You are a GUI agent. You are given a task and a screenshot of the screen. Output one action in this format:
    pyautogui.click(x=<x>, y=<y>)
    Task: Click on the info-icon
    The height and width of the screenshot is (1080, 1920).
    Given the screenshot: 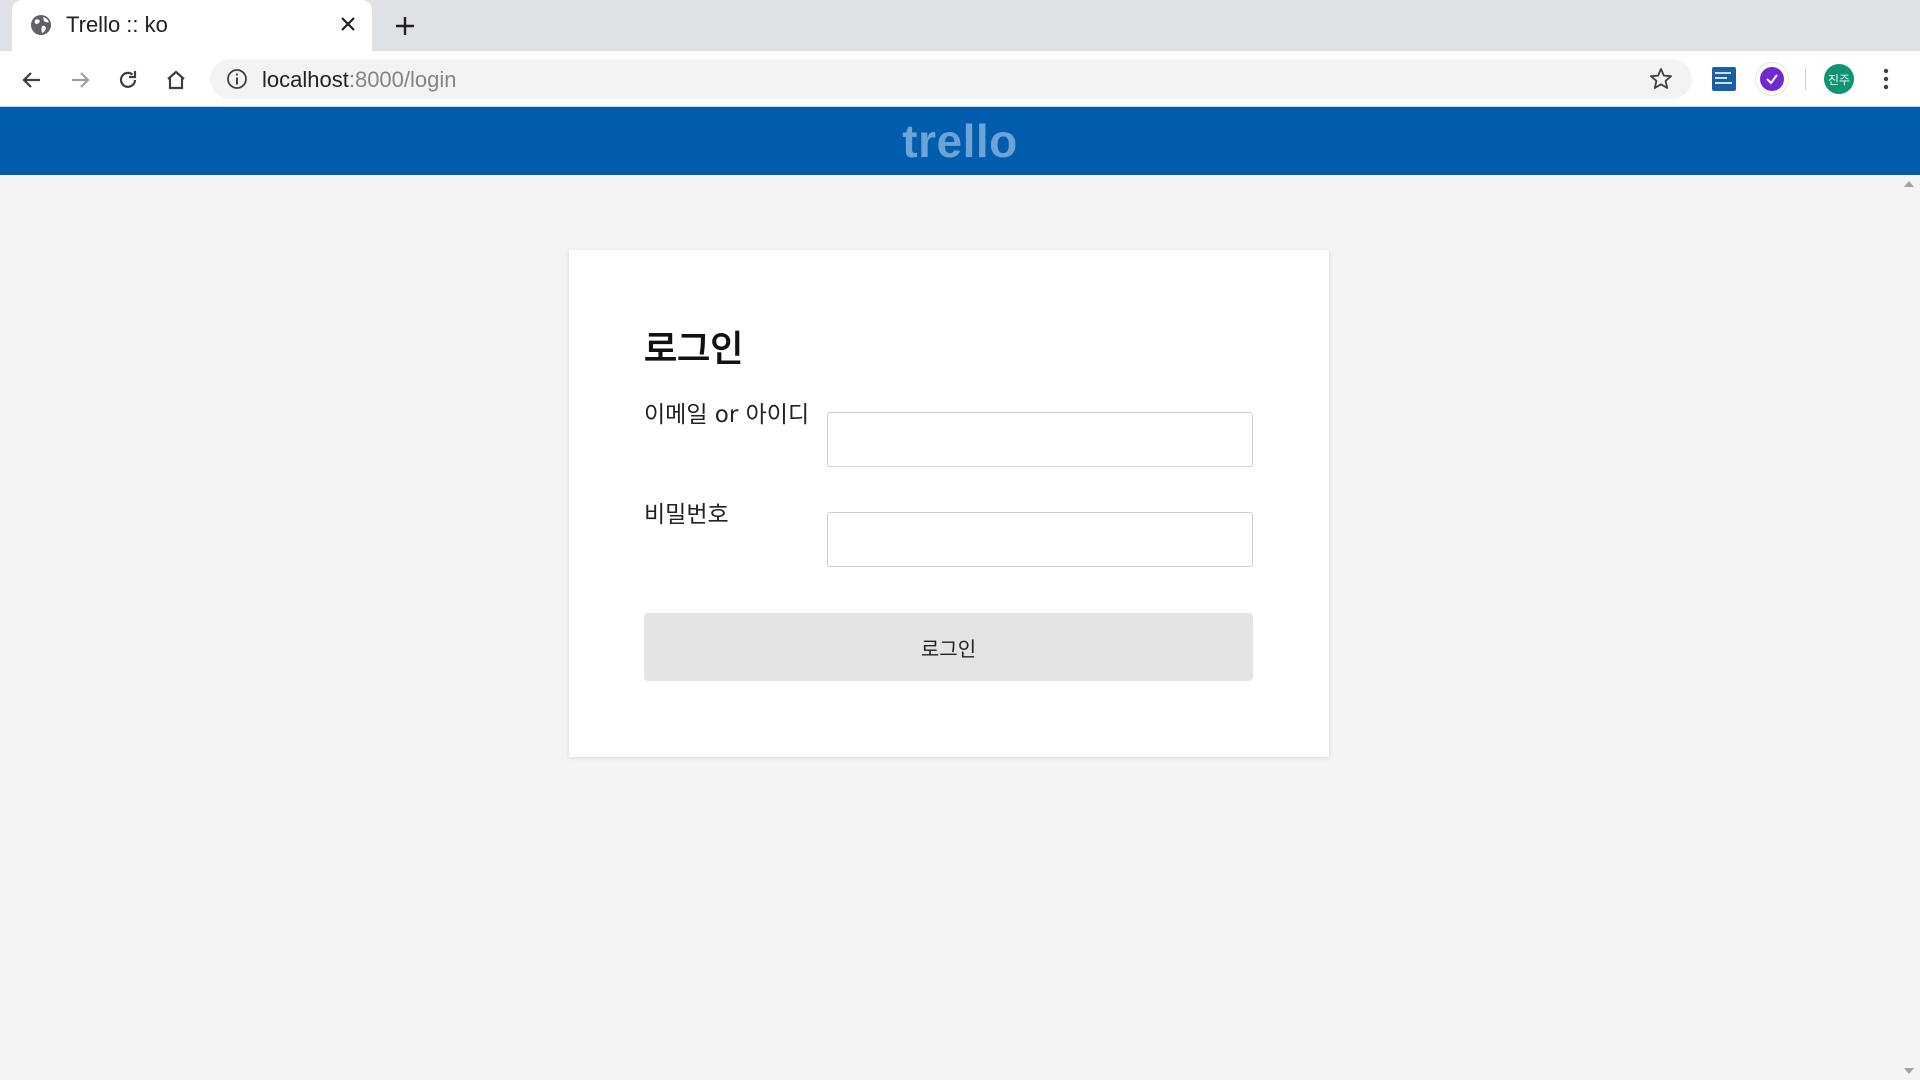 What is the action you would take?
    pyautogui.click(x=237, y=79)
    